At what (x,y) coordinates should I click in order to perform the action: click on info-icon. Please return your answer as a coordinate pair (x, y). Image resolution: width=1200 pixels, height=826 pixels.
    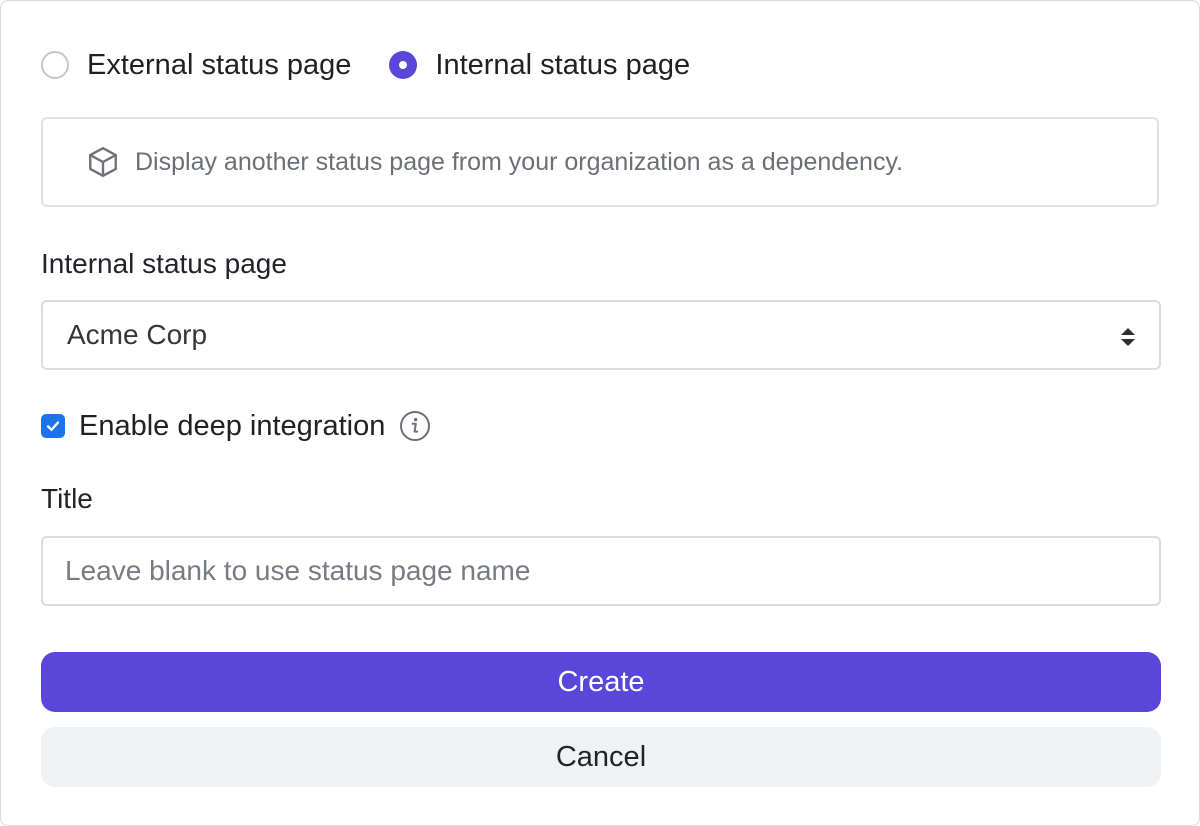
    Looking at the image, I should click on (415, 426).